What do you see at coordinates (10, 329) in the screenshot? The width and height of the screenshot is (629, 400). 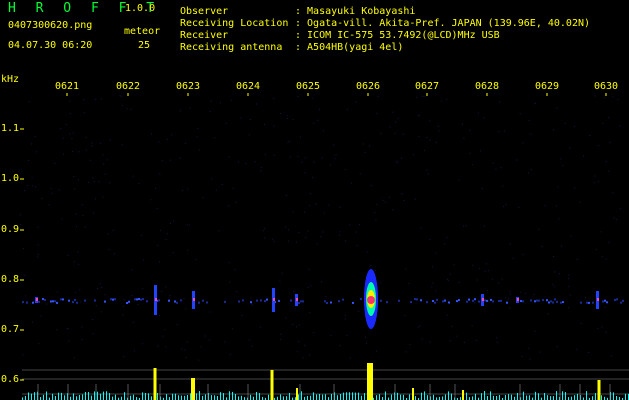 I see `freq-tick-0-7: 0.7` at bounding box center [10, 329].